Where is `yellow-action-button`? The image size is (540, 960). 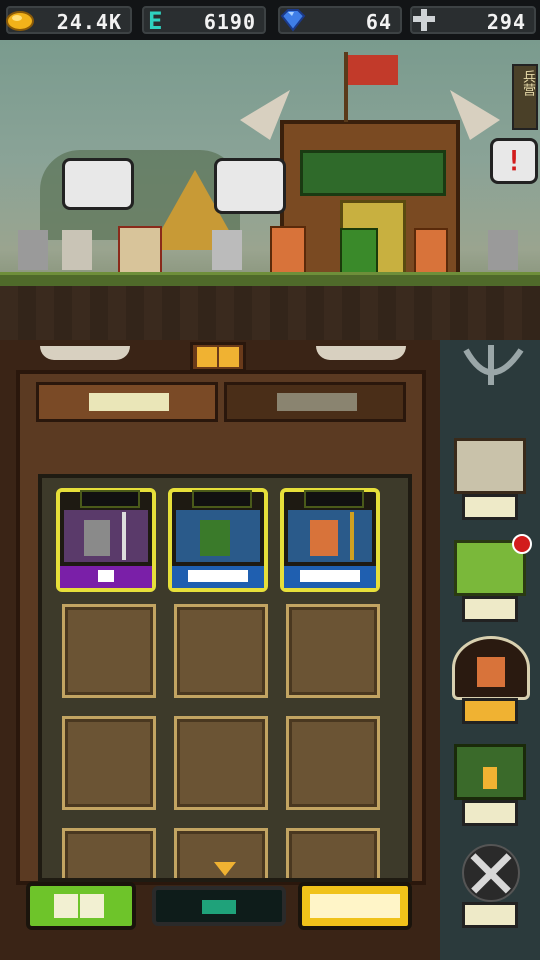 yellow-action-button is located at coordinates (355, 906).